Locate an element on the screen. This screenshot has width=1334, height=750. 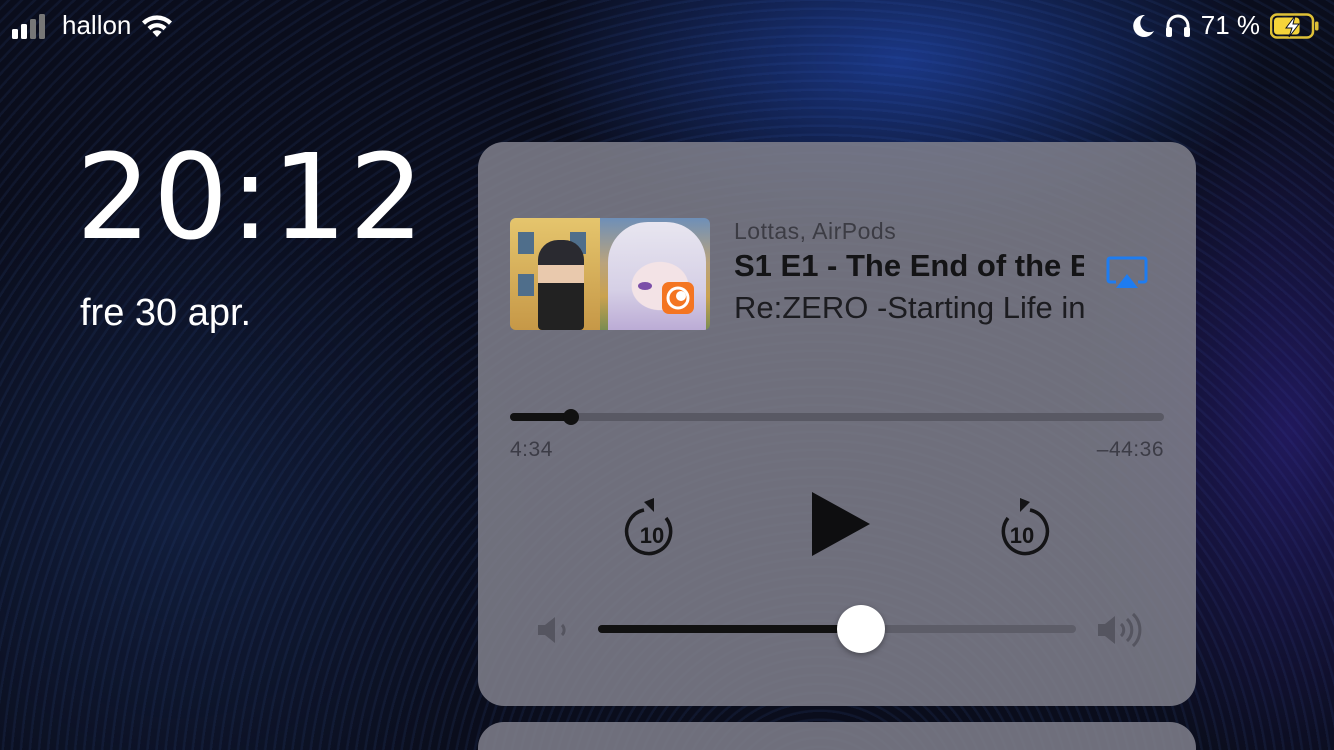
volume-slider is located at coordinates (837, 629).